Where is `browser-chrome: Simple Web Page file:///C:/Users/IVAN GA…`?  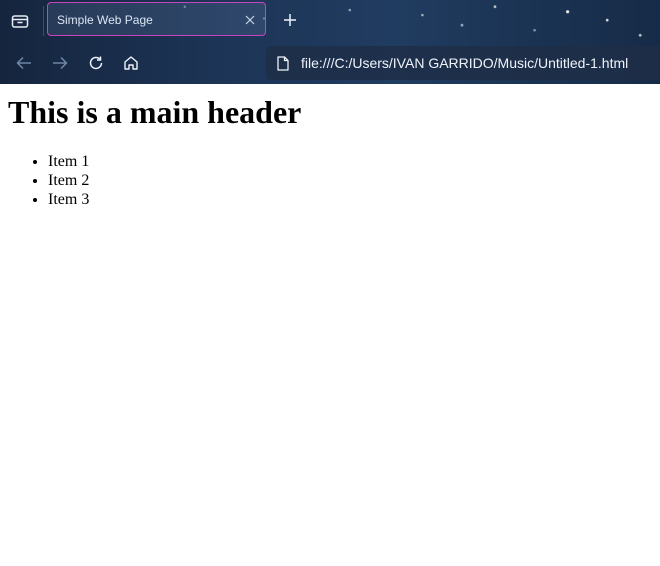 browser-chrome: Simple Web Page file:///C:/Users/IVAN GA… is located at coordinates (330, 42).